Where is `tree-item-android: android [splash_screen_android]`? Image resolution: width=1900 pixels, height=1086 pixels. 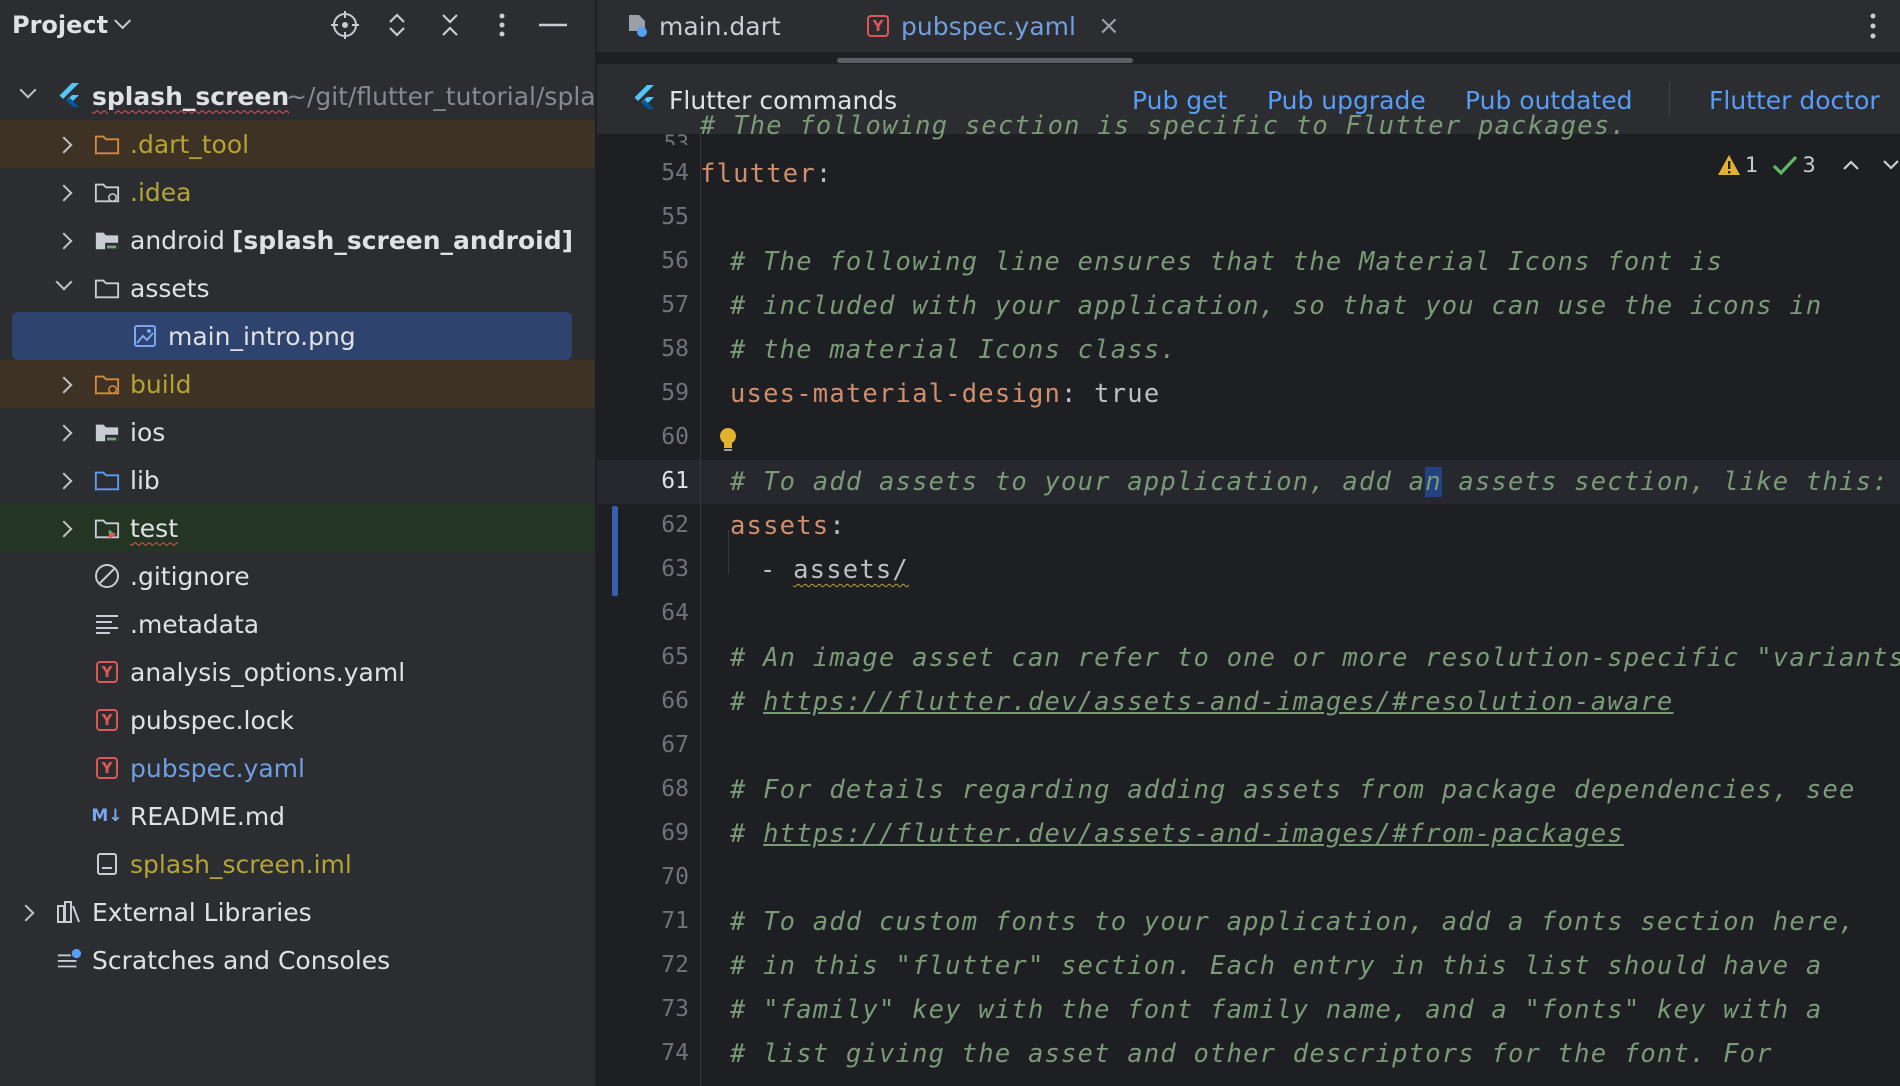
tree-item-android: android [splash_screen_android] is located at coordinates (297, 240).